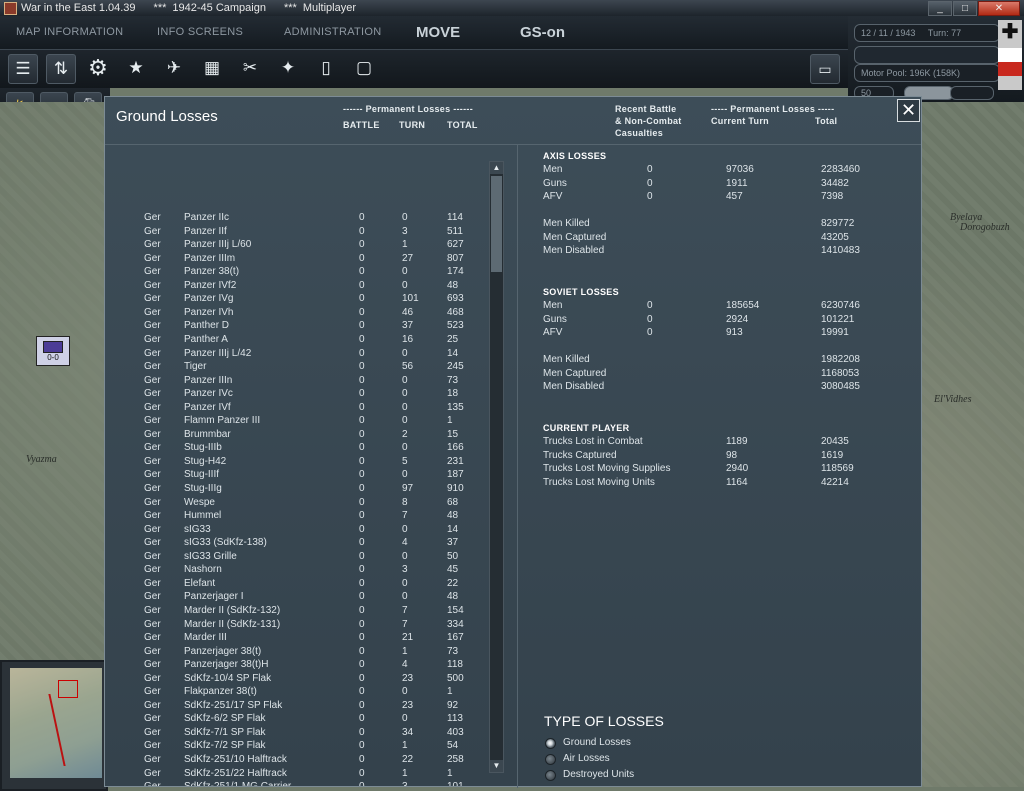  I want to click on mini-map, so click(54, 725).